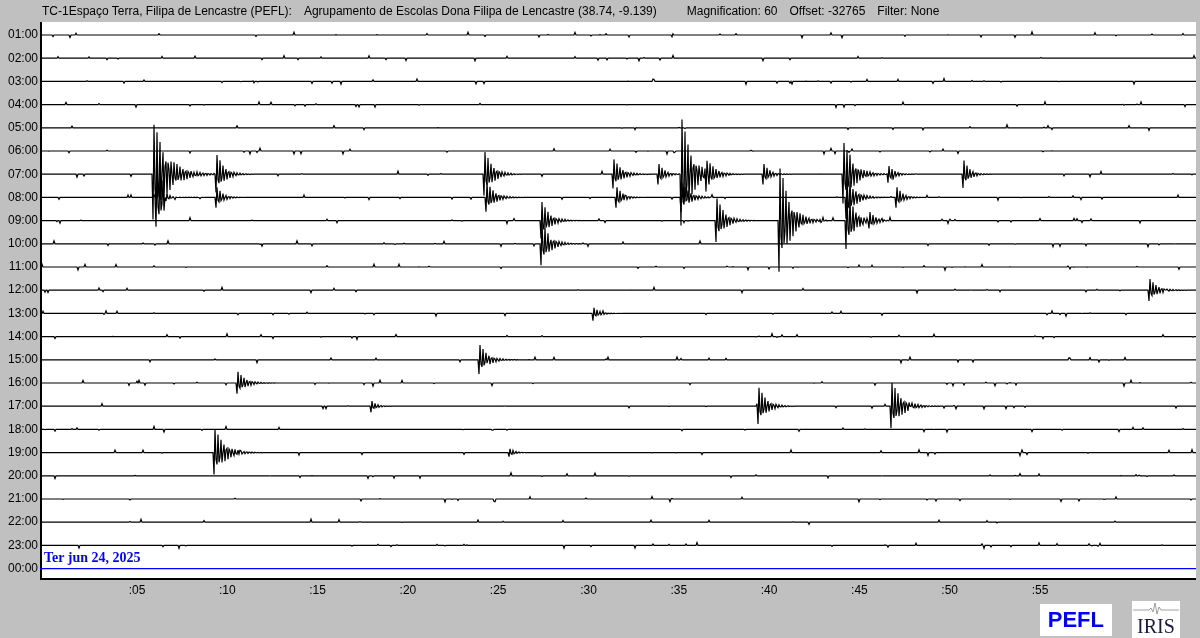  I want to click on hour-label: 06:00, so click(22, 151).